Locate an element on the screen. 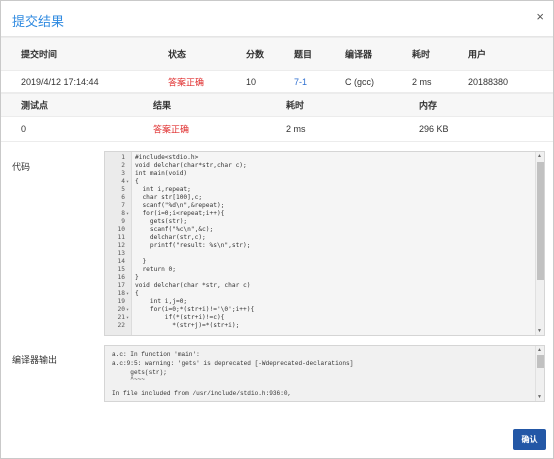 The image size is (554, 459). code-text: } is located at coordinates (141, 261).